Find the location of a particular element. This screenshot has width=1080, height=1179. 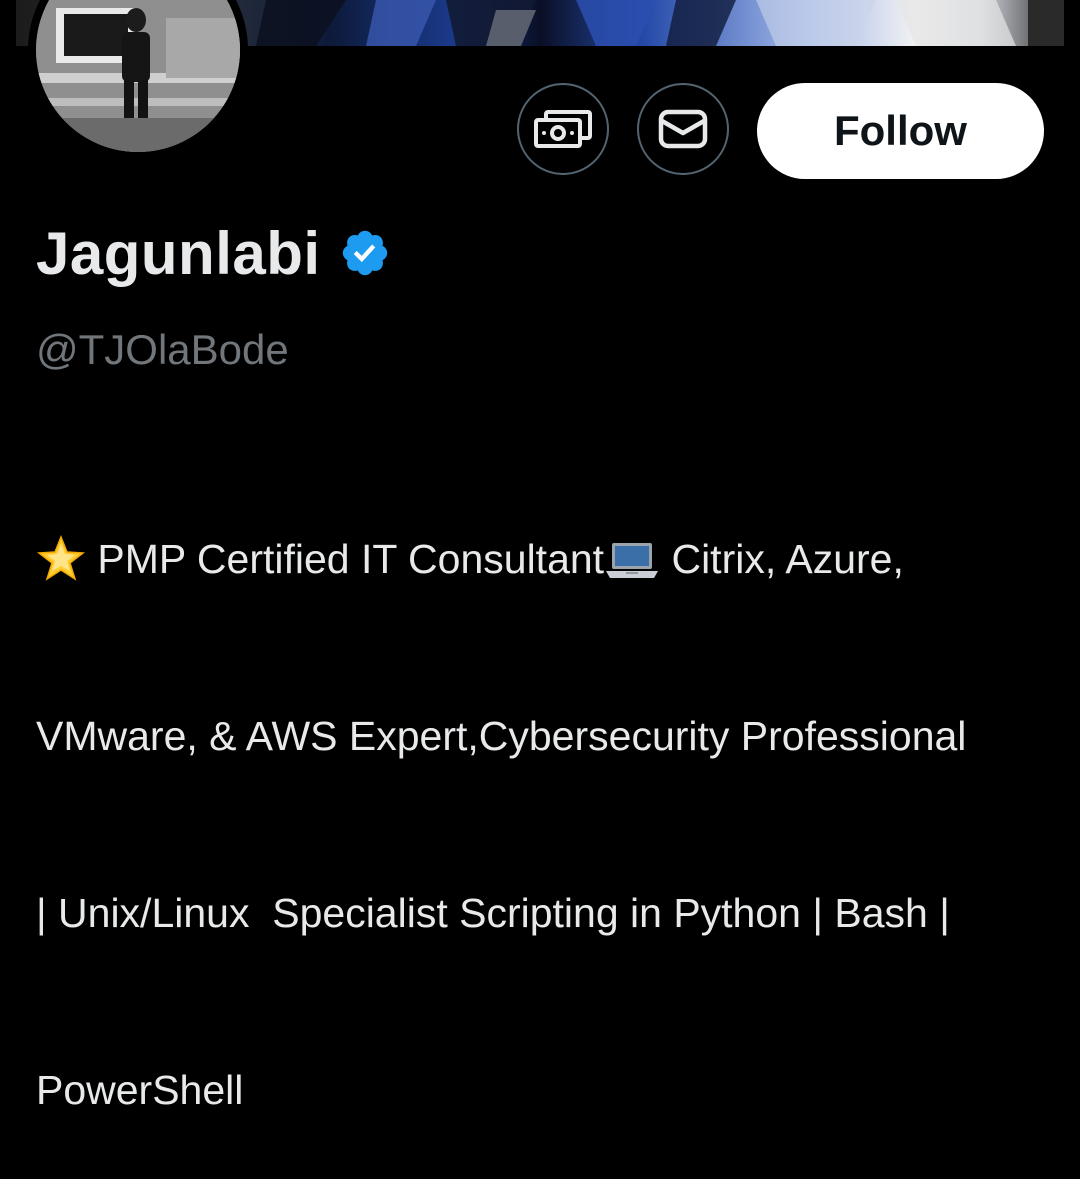

money-icon is located at coordinates (563, 129).